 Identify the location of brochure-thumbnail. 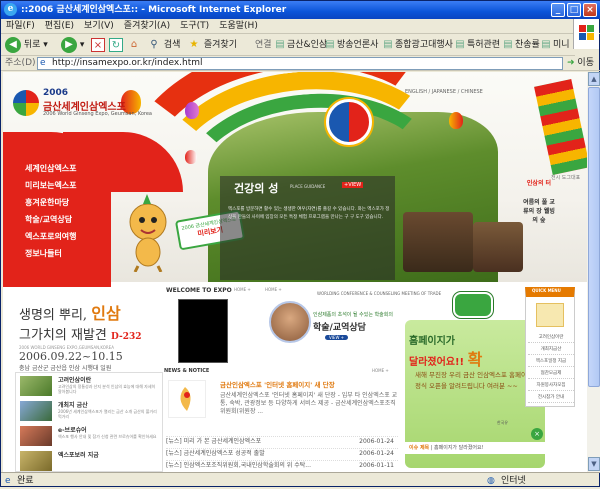
(36, 436).